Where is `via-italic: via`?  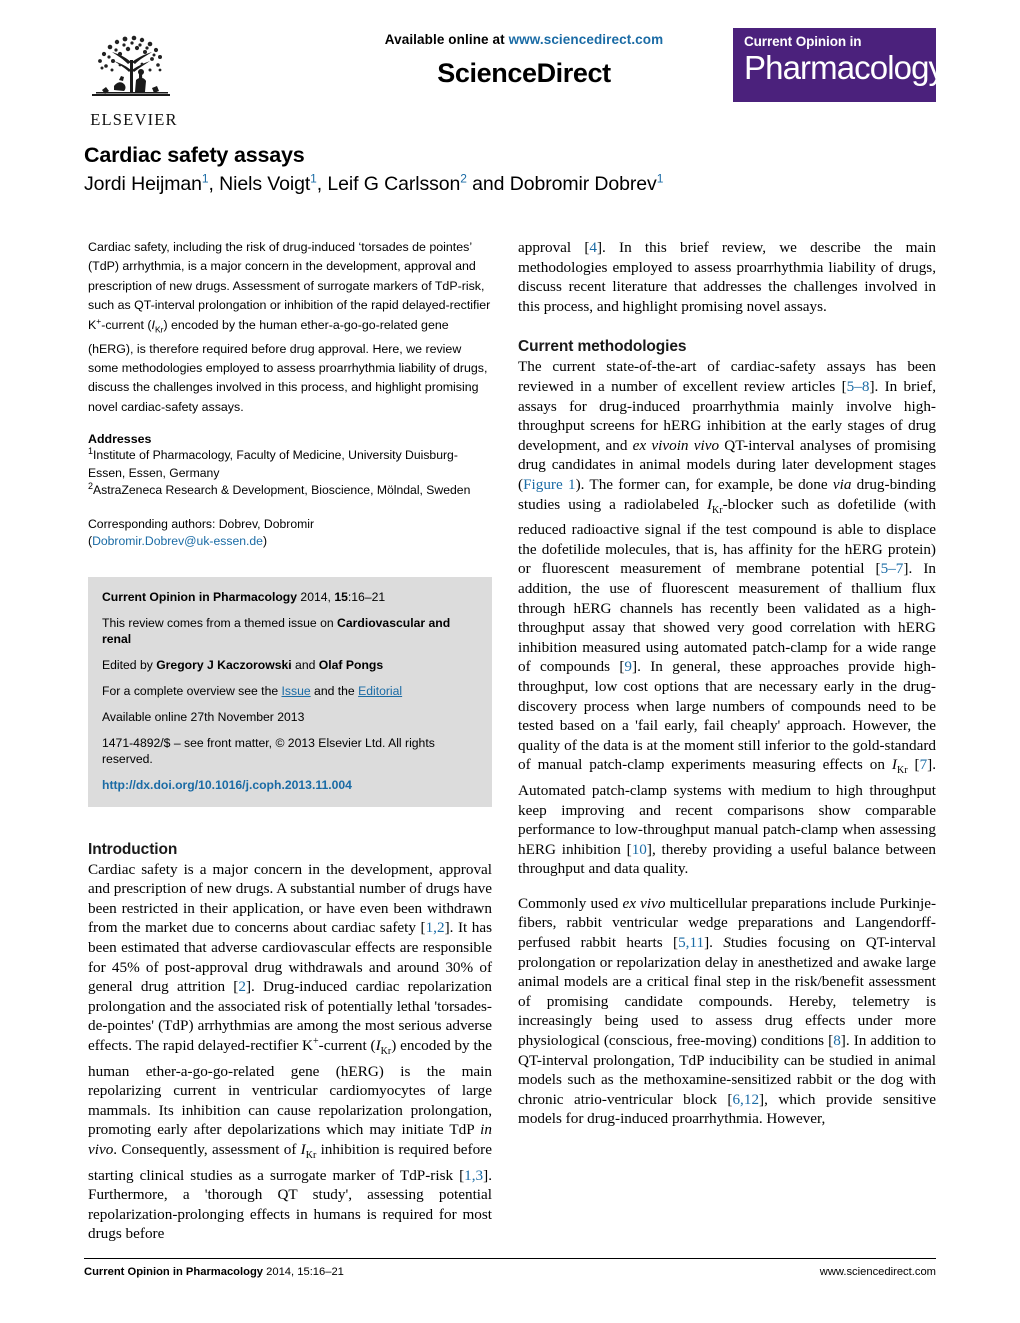
via-italic: via is located at coordinates (842, 484).